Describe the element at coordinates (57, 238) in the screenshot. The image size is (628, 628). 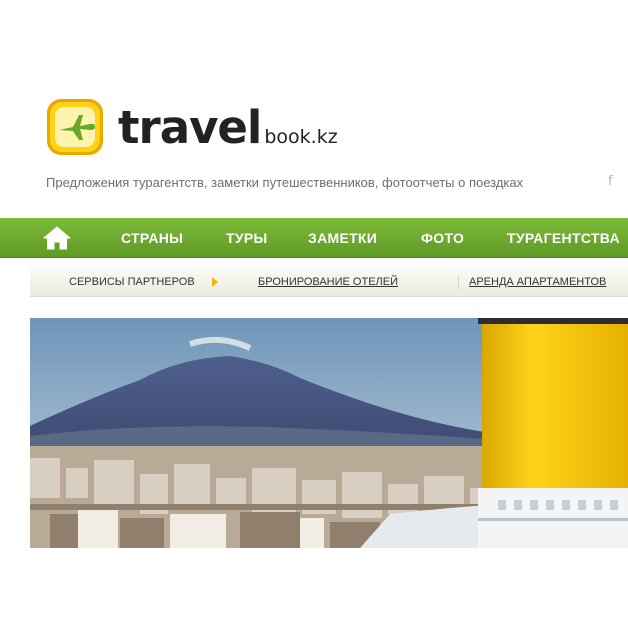
I see `home-icon` at that location.